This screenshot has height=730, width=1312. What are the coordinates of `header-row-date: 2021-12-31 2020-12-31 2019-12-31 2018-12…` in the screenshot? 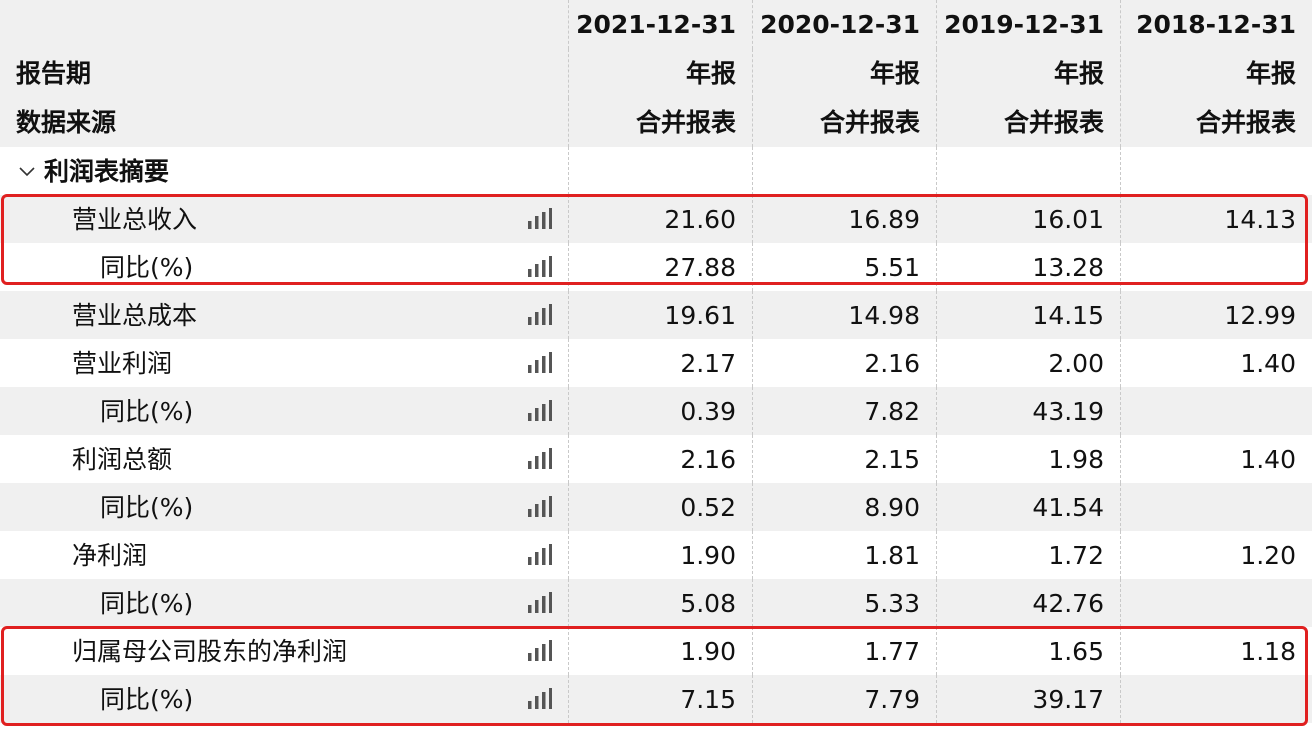 It's located at (656, 24).